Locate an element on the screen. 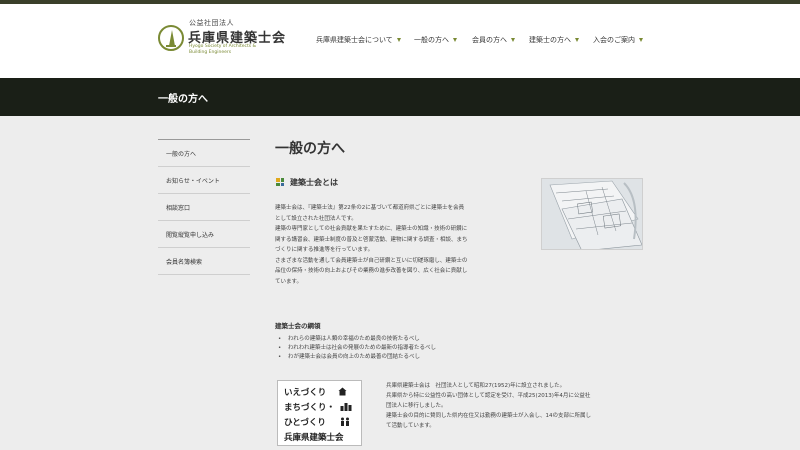 The height and width of the screenshot is (450, 800). sidebar-item-news-events: お知らせ・イベント is located at coordinates (204, 180).